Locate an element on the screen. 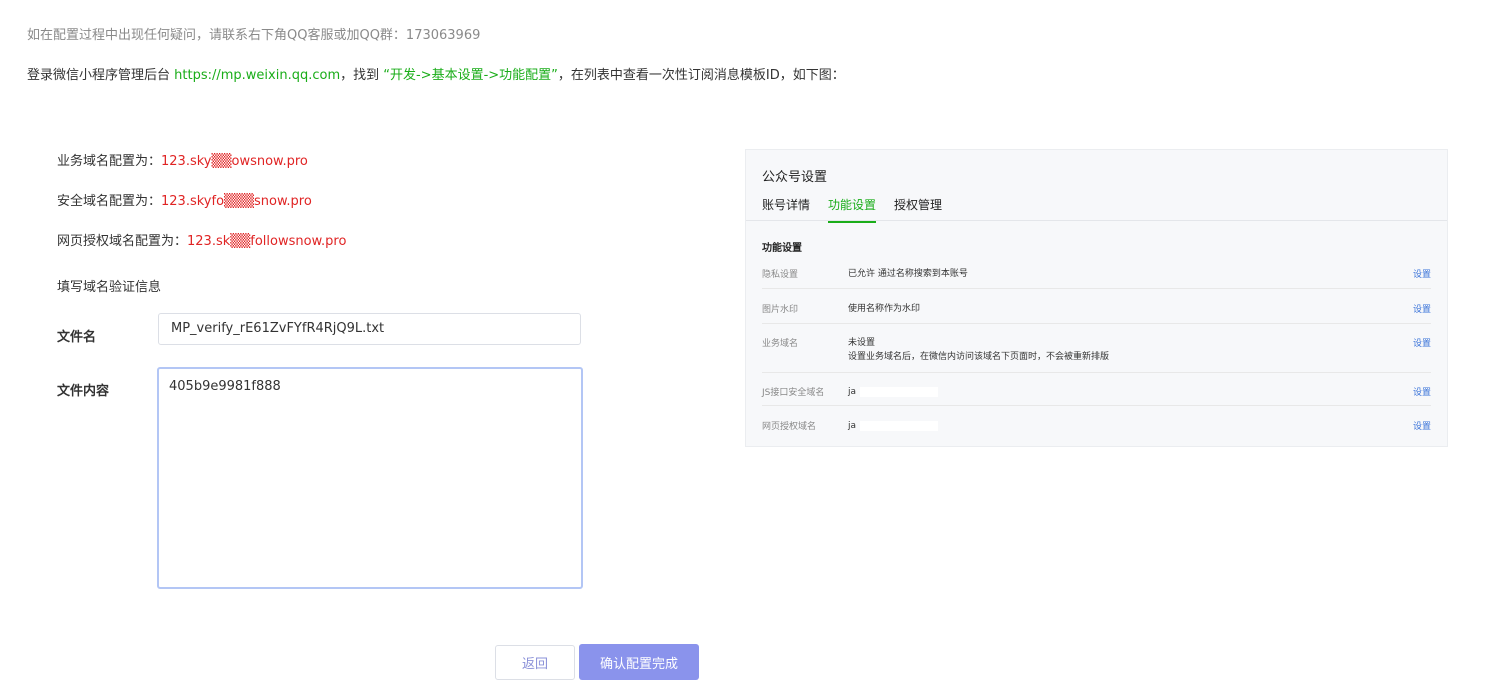 The height and width of the screenshot is (692, 1503). verify-section-title: 填写域名验证信息 is located at coordinates (109, 287).